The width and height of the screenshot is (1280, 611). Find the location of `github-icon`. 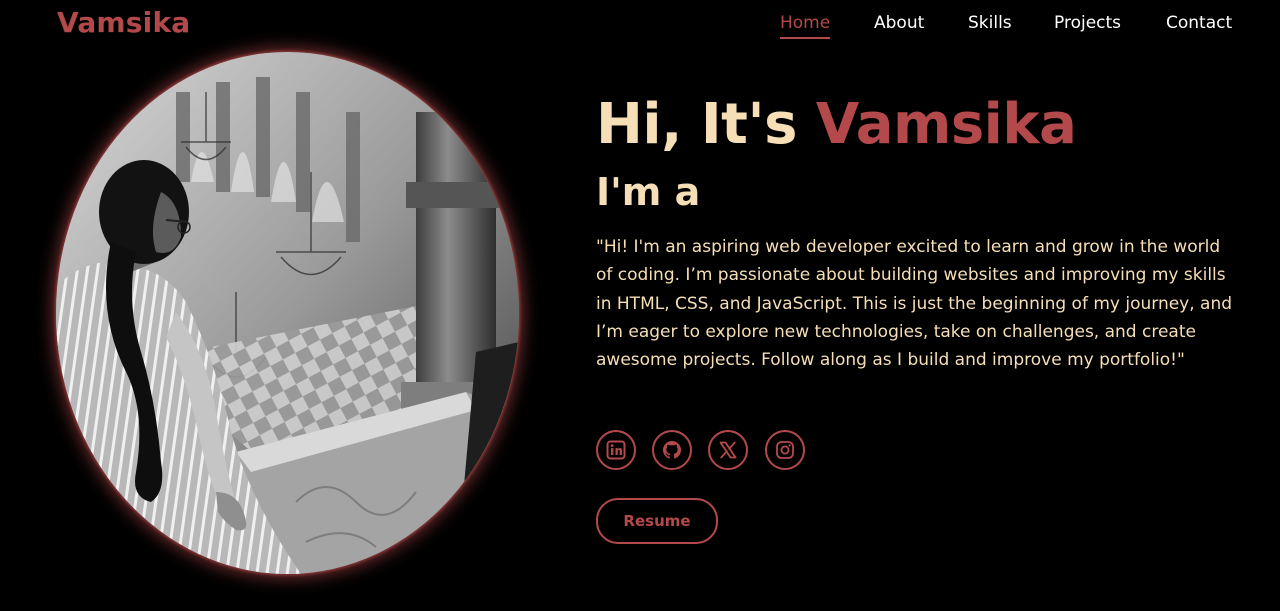

github-icon is located at coordinates (672, 450).